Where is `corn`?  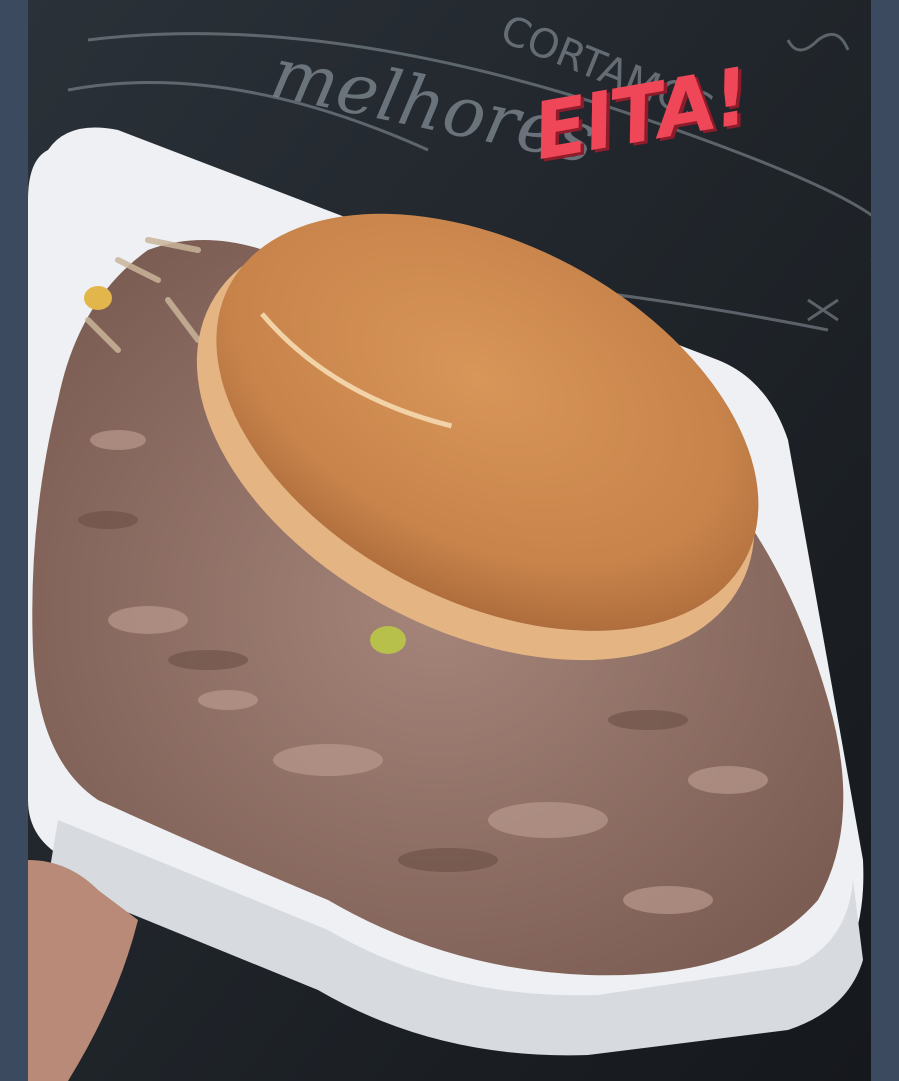
corn is located at coordinates (98, 298).